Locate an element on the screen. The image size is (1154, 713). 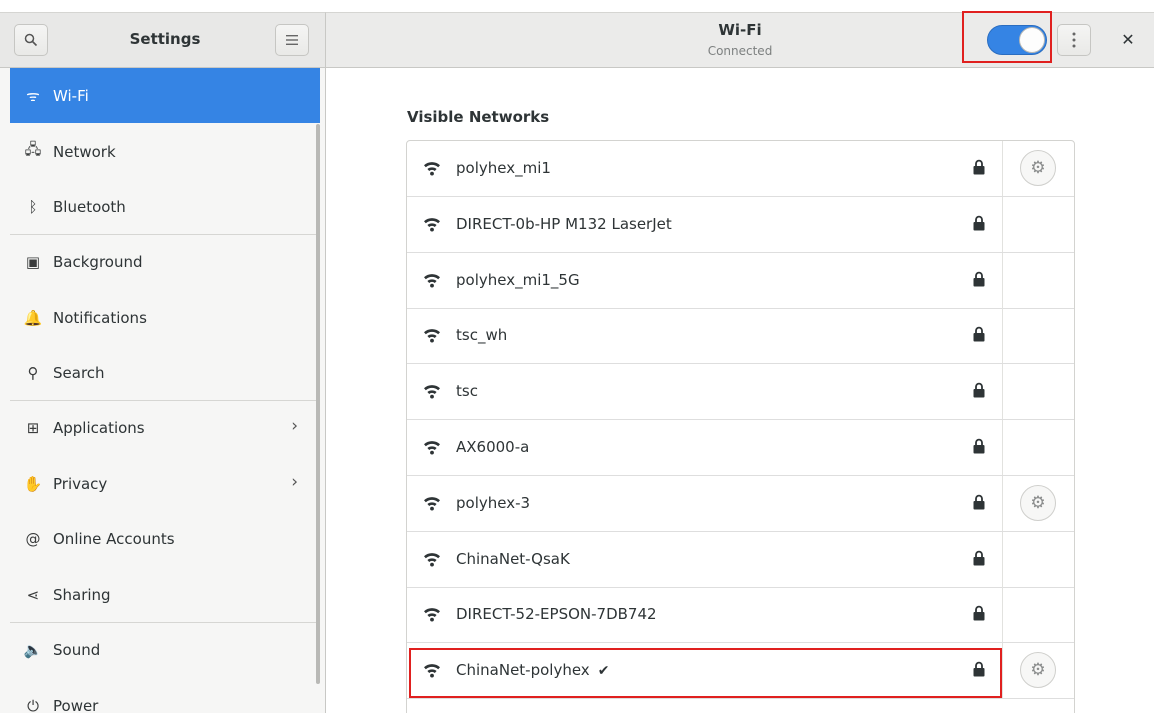
network-name-text: tsc_wh is located at coordinates (482, 335).